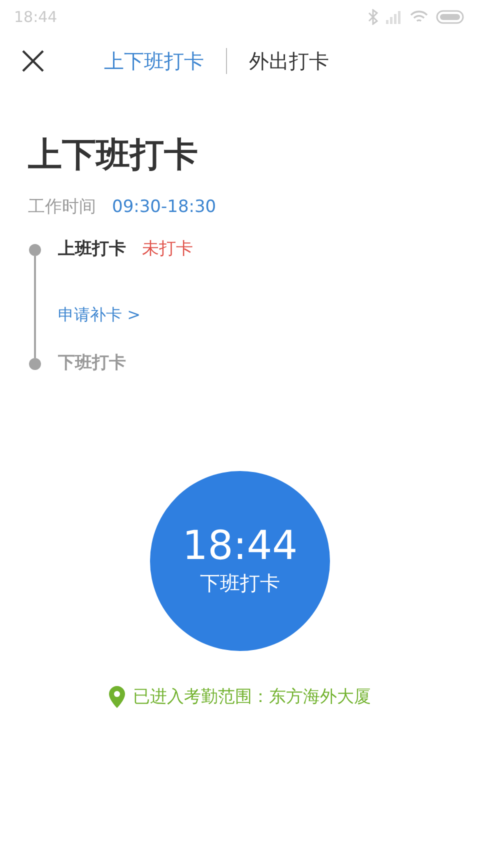 This screenshot has width=480, height=853. I want to click on signal-icon, so click(394, 17).